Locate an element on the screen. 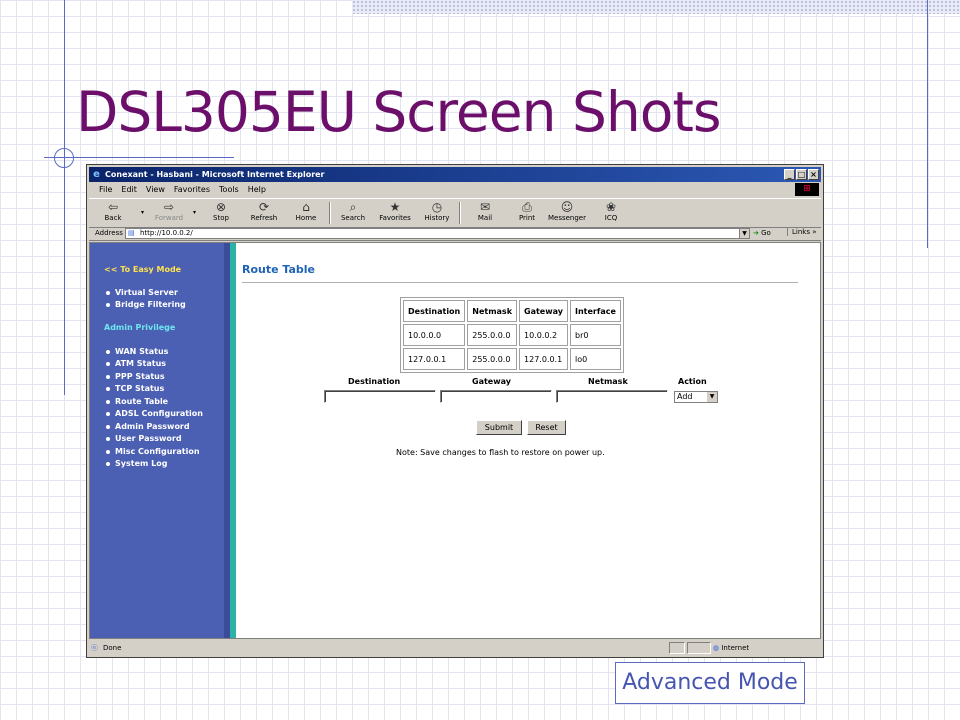 The image size is (960, 720). sidebar-item-virtual-server: Virtual Server is located at coordinates (142, 292).